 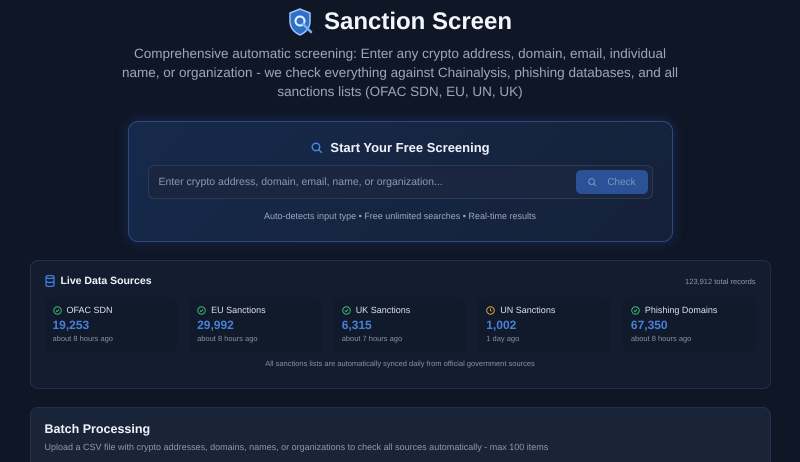 What do you see at coordinates (410, 147) in the screenshot?
I see `card-title: Start Your Free Screening` at bounding box center [410, 147].